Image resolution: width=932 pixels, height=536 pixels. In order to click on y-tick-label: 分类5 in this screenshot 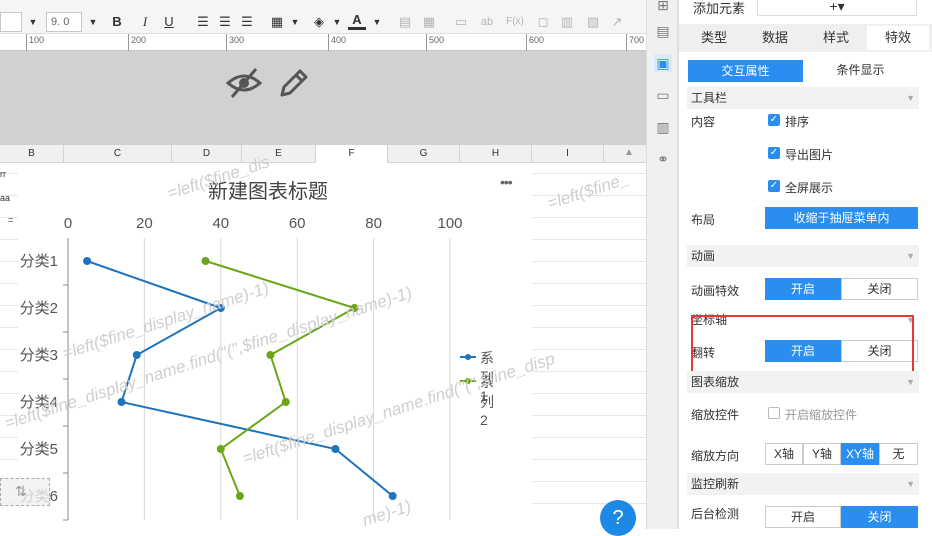, I will do `click(39, 449)`.